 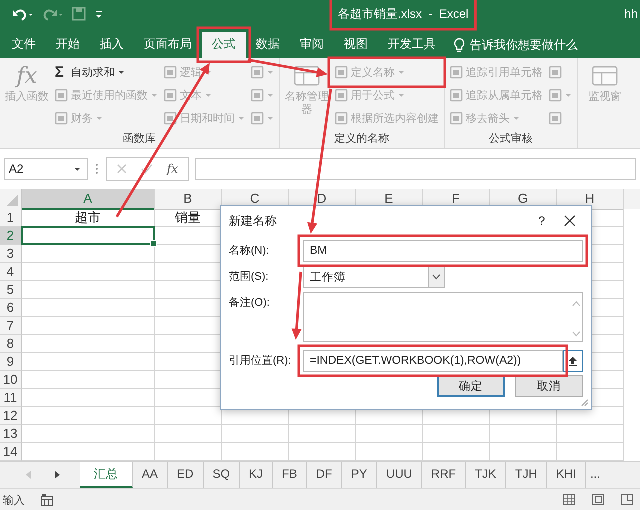 I want to click on field-label: 范围(S):, so click(x=249, y=277).